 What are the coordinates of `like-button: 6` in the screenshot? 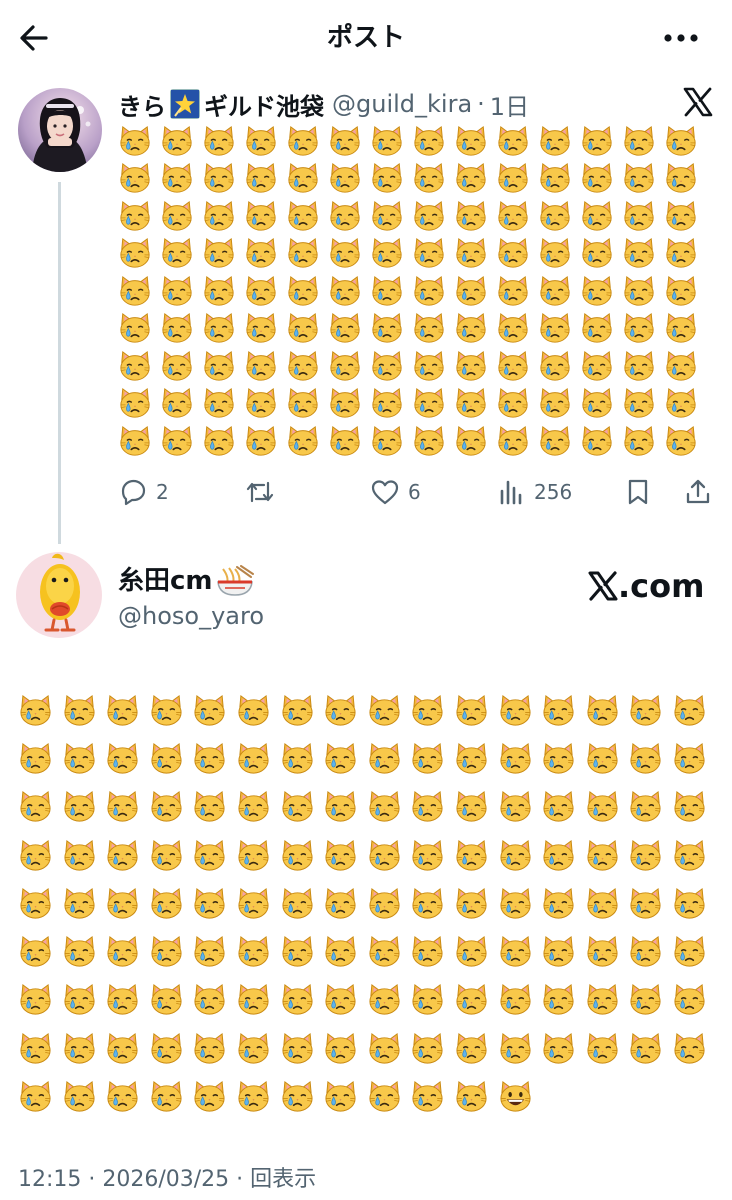 It's located at (395, 492).